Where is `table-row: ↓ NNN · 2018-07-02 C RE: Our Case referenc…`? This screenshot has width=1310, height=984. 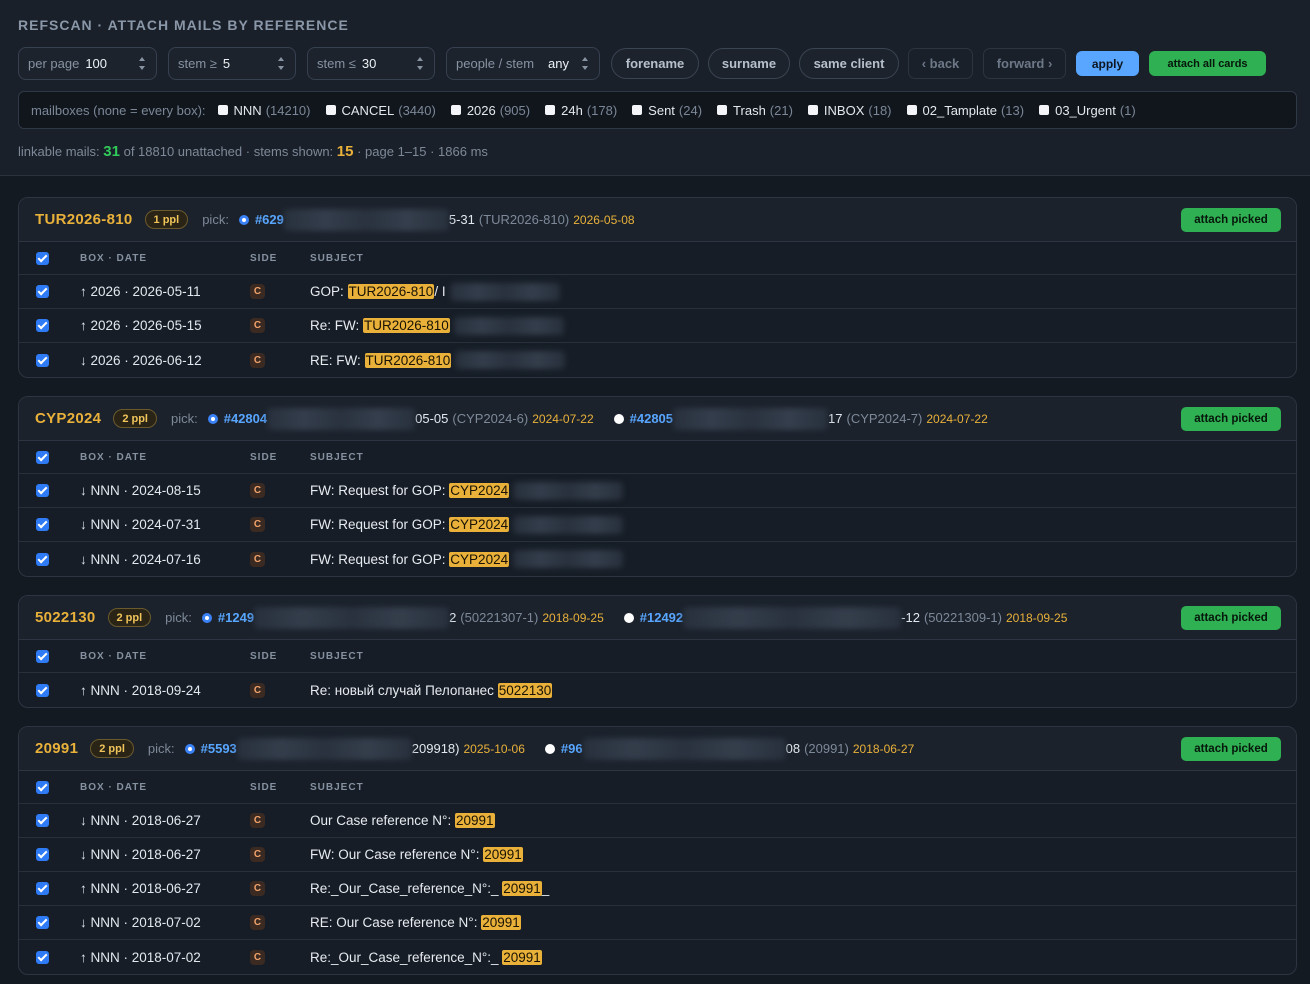 table-row: ↓ NNN · 2018-07-02 C RE: Our Case referenc… is located at coordinates (657, 923).